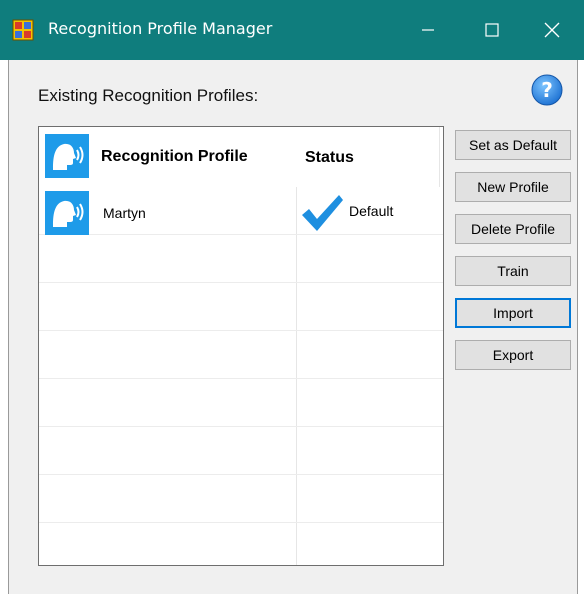 The image size is (584, 594). I want to click on column-header-profile: Recognition Profile, so click(167, 157).